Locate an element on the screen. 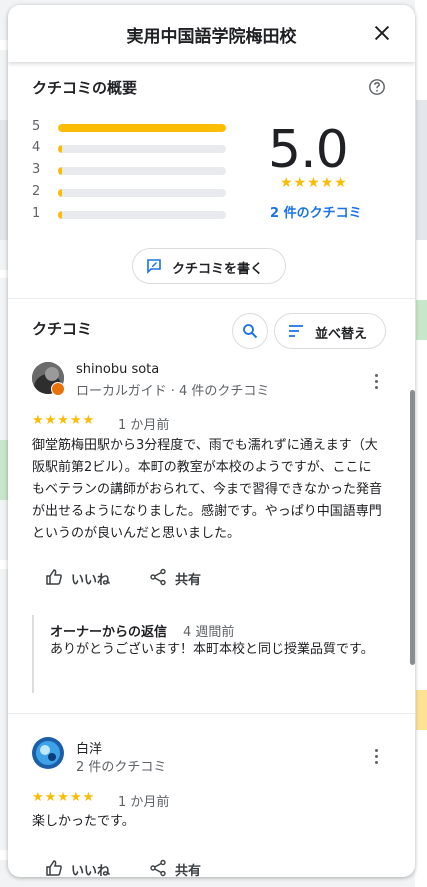  rating-bar-label: 1 is located at coordinates (36, 213).